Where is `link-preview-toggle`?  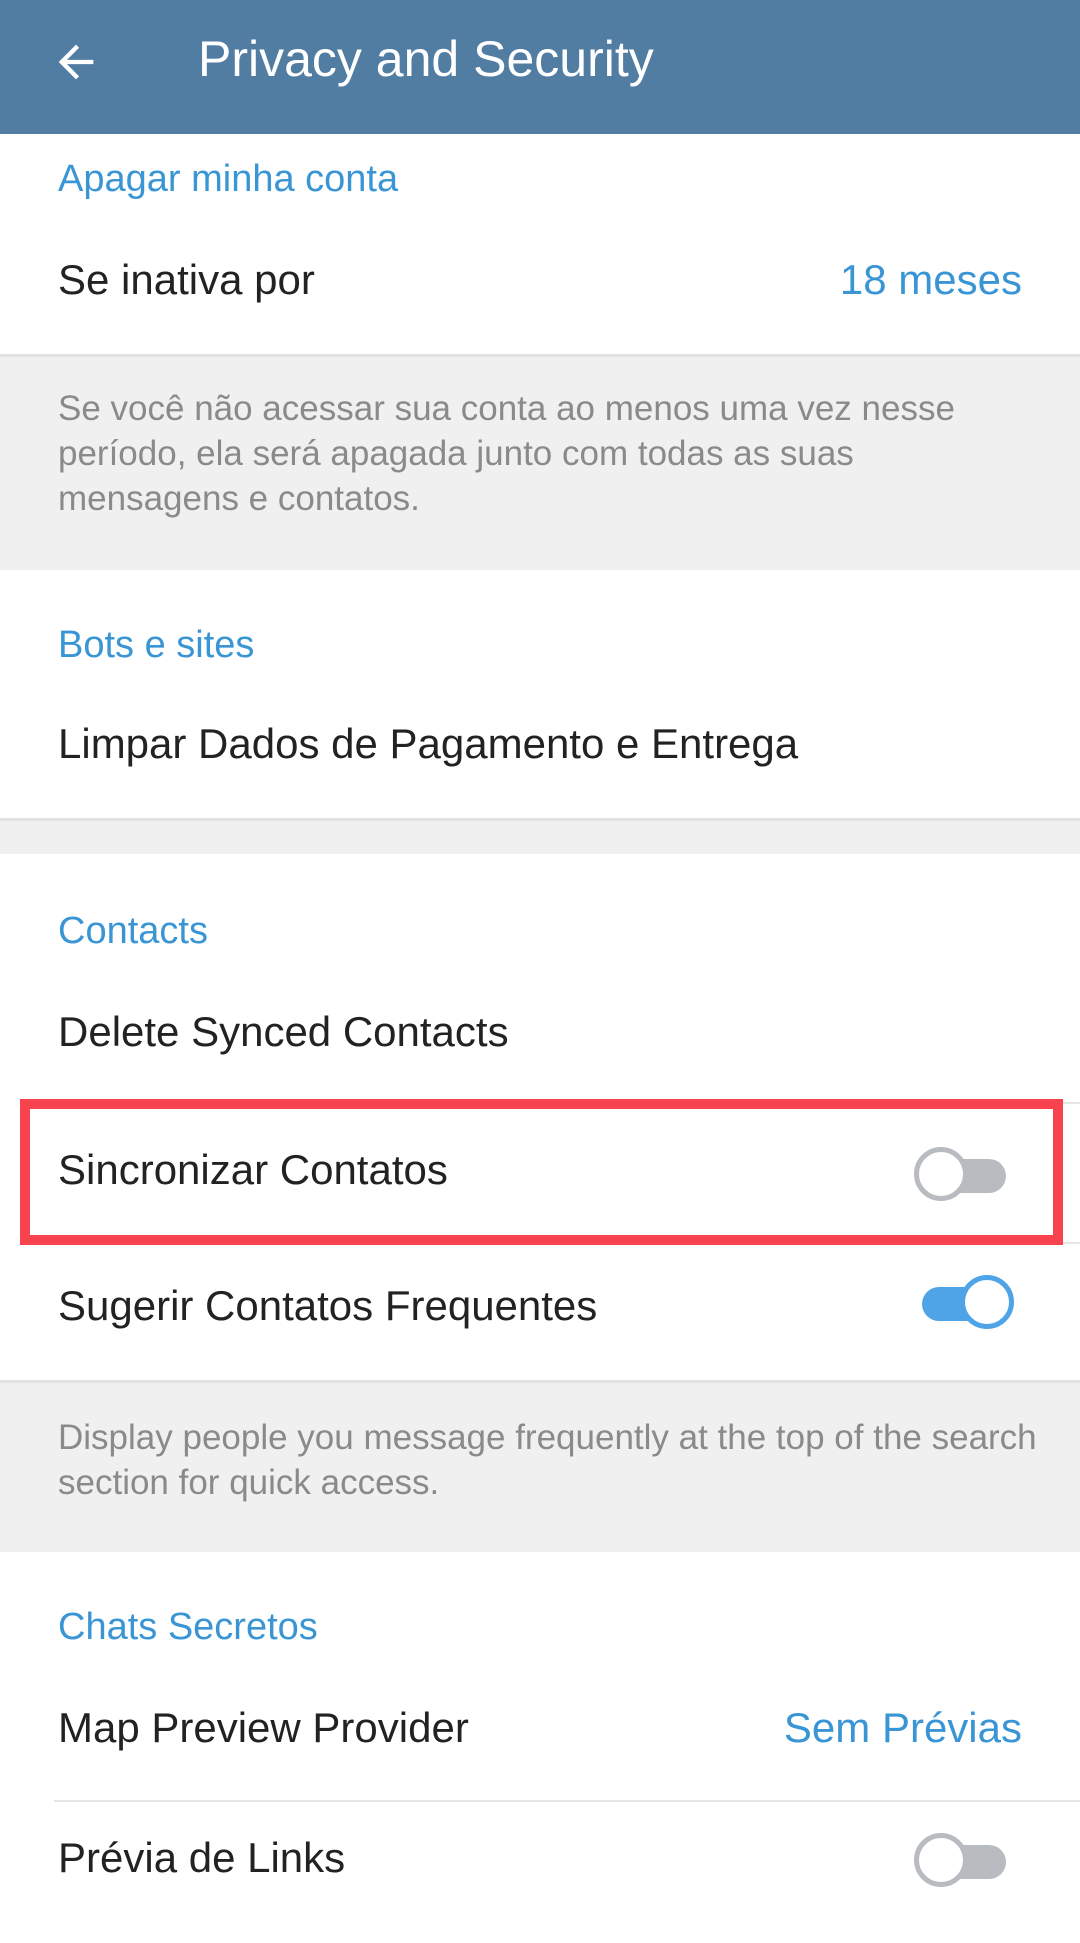 link-preview-toggle is located at coordinates (964, 1858).